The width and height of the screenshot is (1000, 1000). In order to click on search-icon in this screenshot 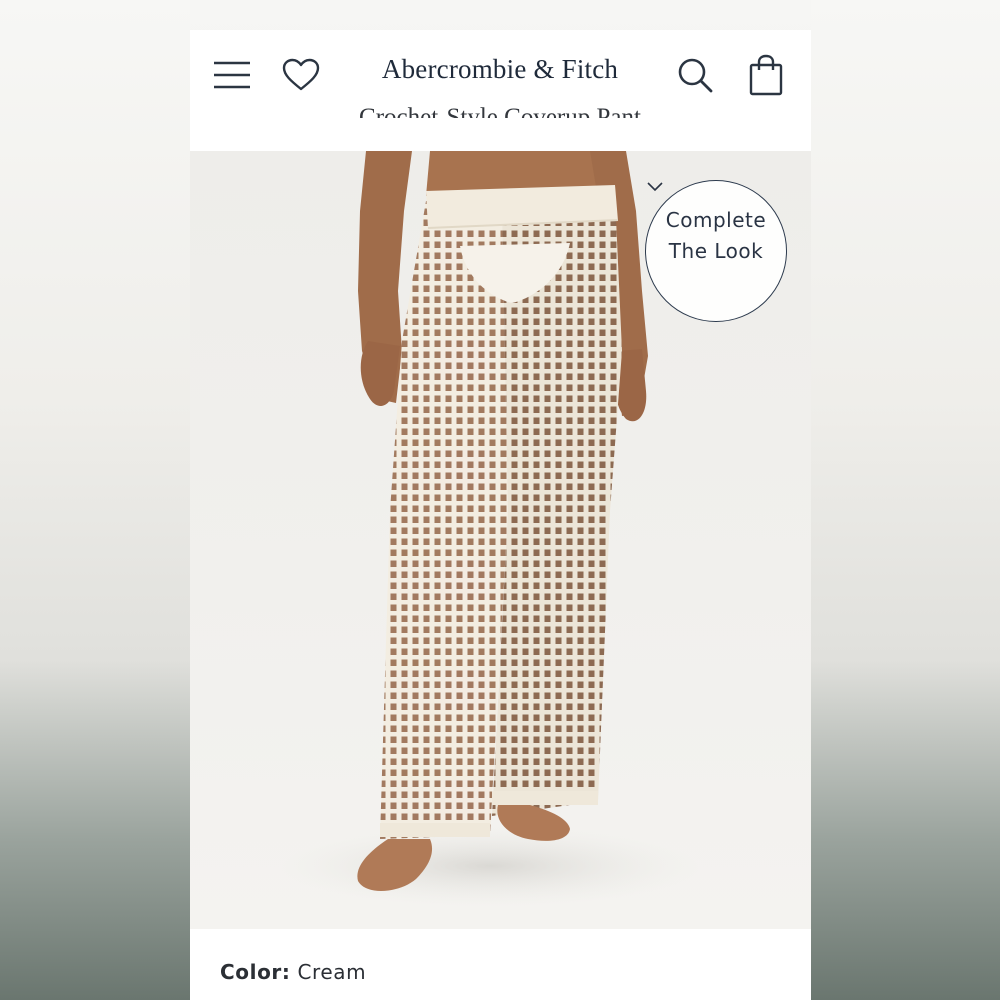, I will do `click(695, 75)`.